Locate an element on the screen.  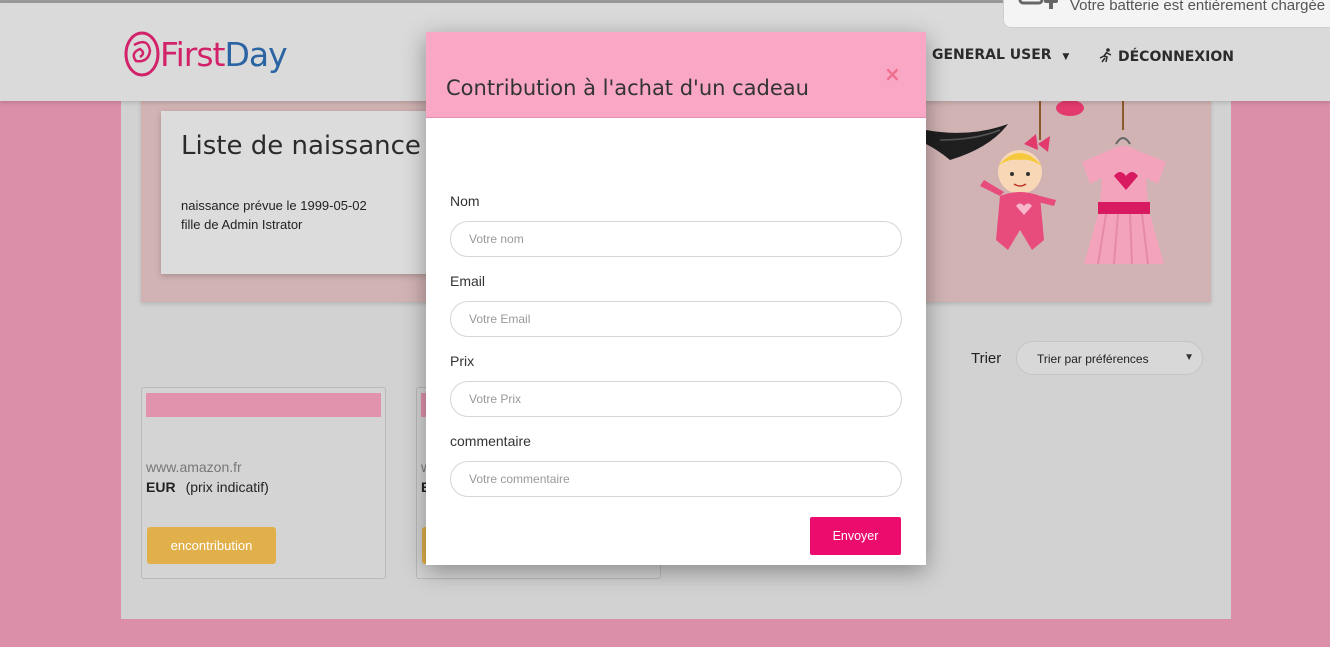
firstday-logo: First Day is located at coordinates (206, 54).